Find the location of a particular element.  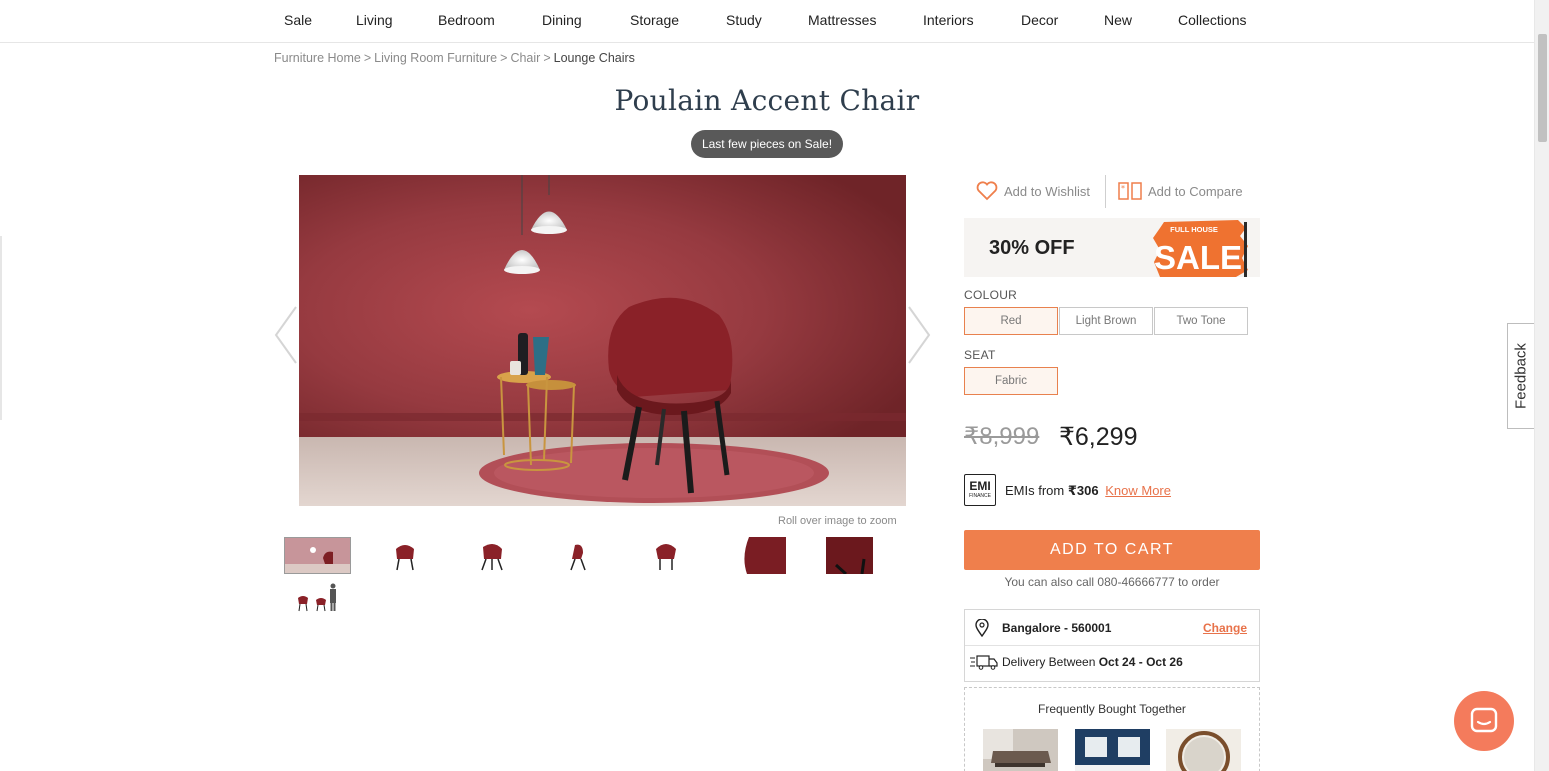

feedback-label: Feedback is located at coordinates (1521, 376).